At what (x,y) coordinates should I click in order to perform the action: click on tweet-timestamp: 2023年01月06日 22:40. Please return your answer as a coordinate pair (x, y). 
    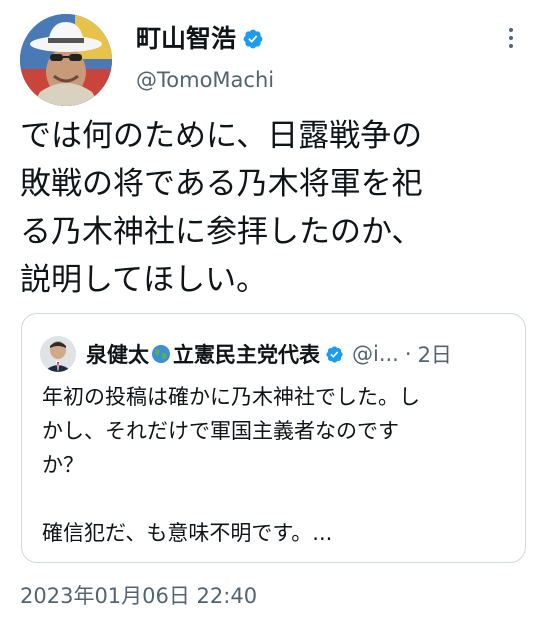
    Looking at the image, I should click on (138, 595).